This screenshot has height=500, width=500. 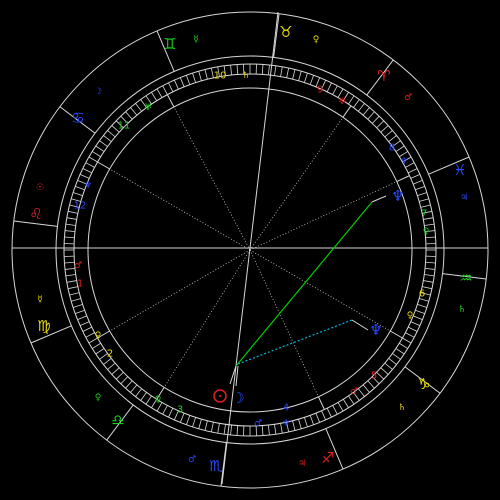 I want to click on gemini-sign-icon: ♊, so click(x=169, y=44).